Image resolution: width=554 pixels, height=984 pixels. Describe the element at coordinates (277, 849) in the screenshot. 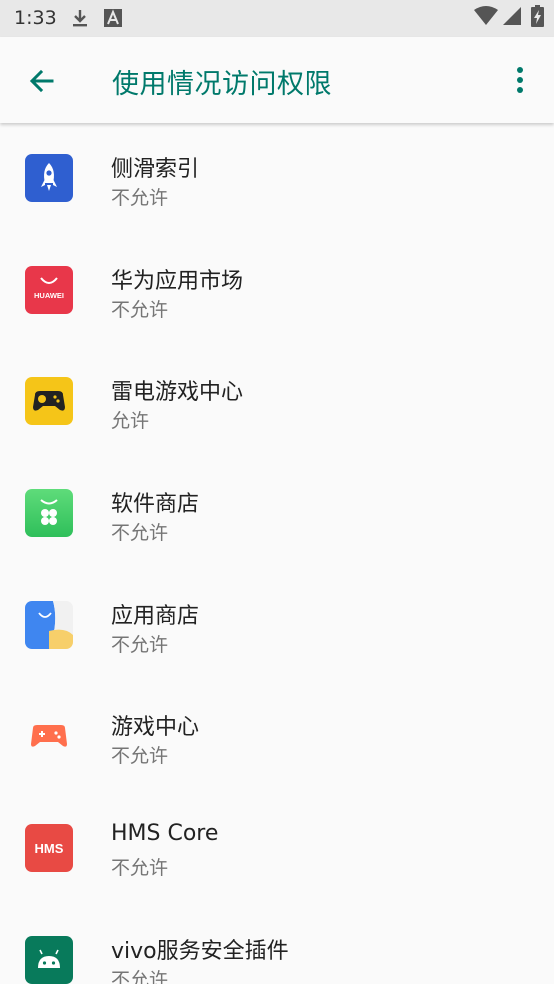

I see `list-item: HMS HMS Core 不允许` at that location.